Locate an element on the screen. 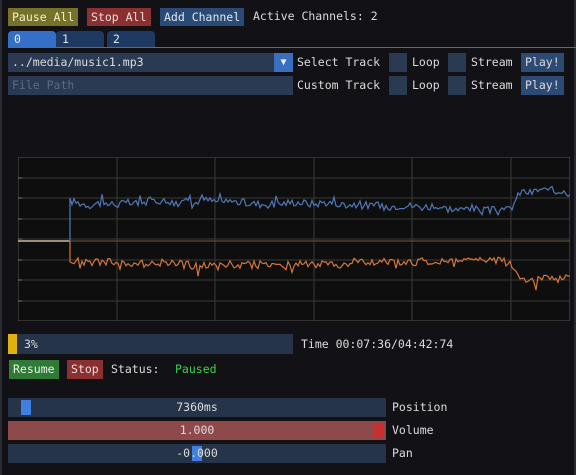 The width and height of the screenshot is (576, 475). custom-stream-label: Stream is located at coordinates (492, 85).